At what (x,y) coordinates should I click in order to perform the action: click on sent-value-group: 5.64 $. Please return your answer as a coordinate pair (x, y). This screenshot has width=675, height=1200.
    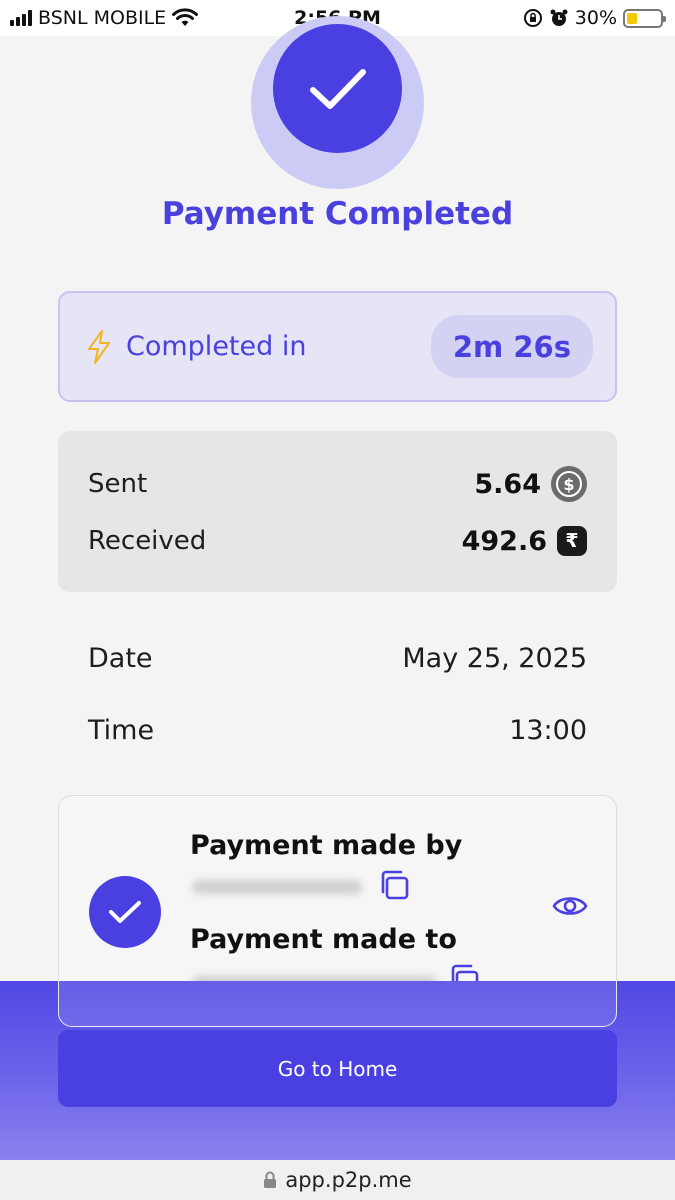
    Looking at the image, I should click on (530, 484).